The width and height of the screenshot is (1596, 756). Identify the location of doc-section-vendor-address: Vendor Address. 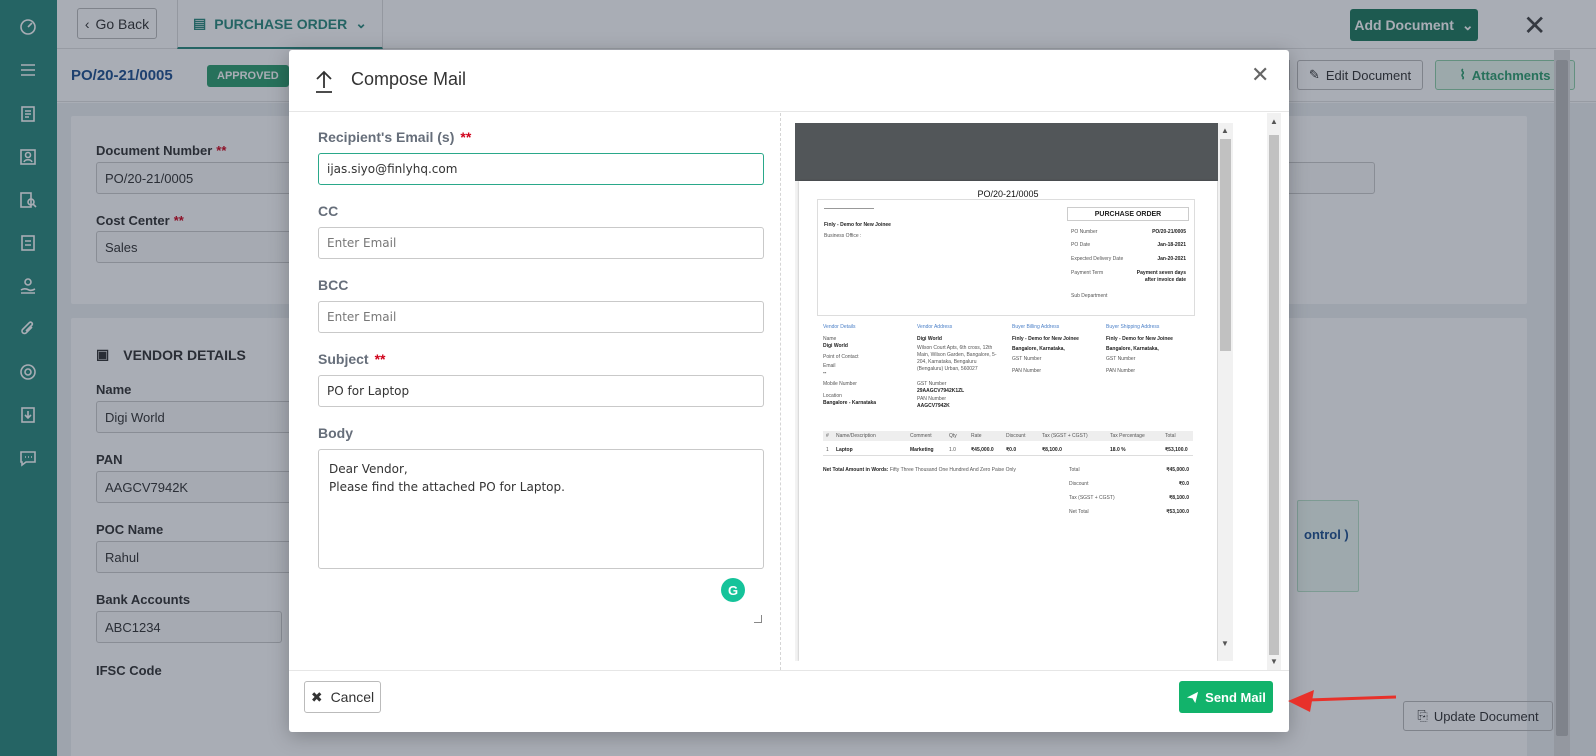
(935, 327).